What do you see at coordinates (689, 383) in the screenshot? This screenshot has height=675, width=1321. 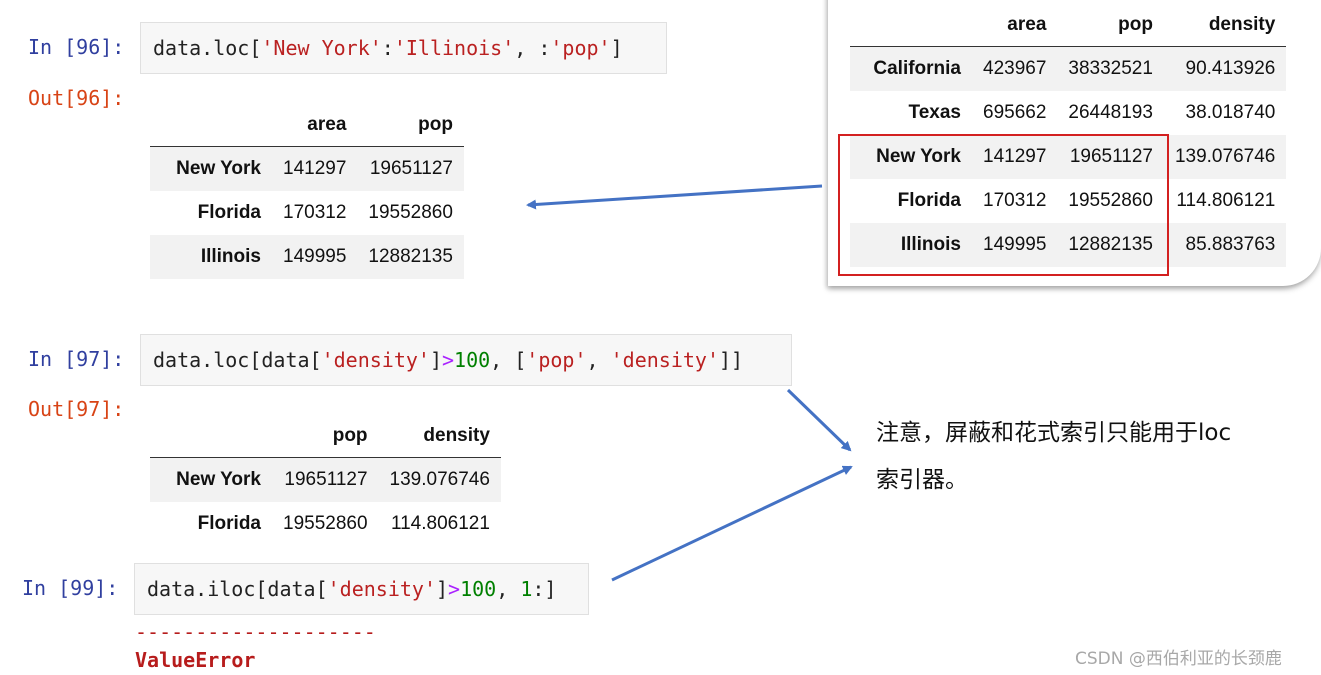 I see `arrows-layer` at bounding box center [689, 383].